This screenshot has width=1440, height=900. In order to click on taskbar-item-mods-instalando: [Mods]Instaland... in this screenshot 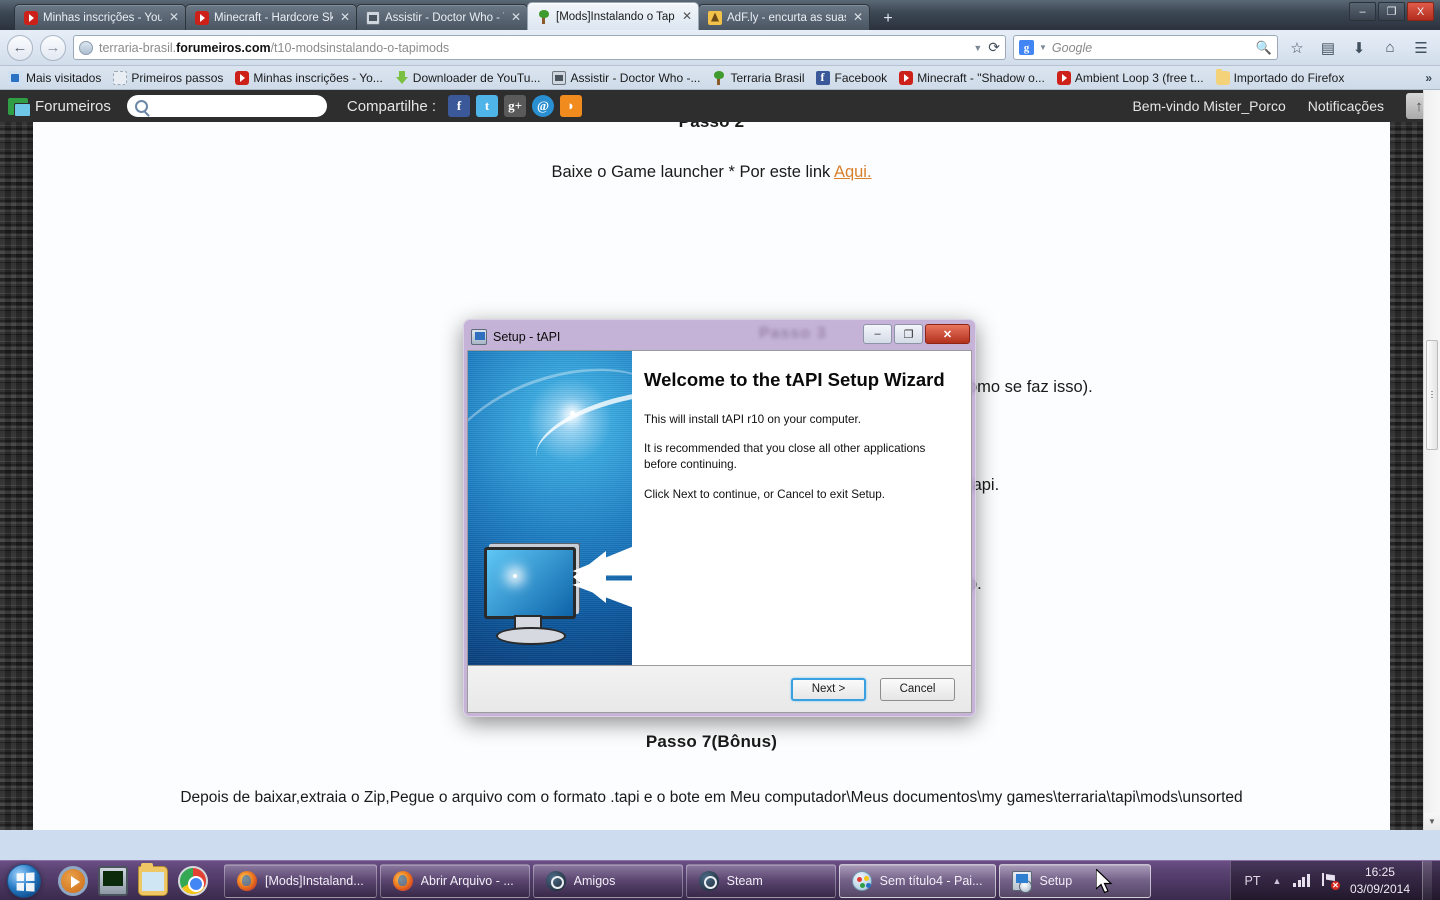, I will do `click(300, 880)`.